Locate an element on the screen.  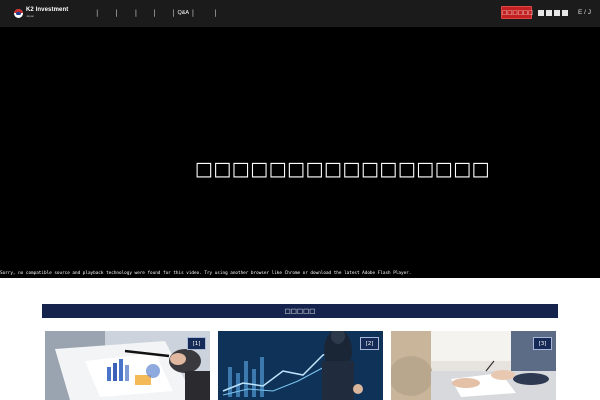
main-nav: | | | | | Q&A | | is located at coordinates (156, 13).